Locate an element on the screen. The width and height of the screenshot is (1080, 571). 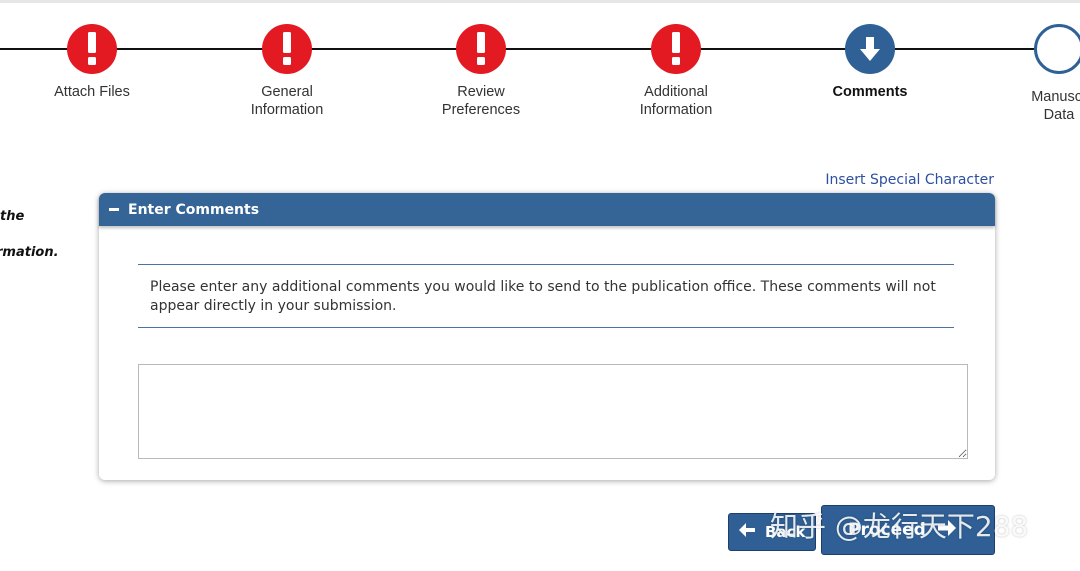
step-review-preferences: Review Preferences is located at coordinates (481, 71).